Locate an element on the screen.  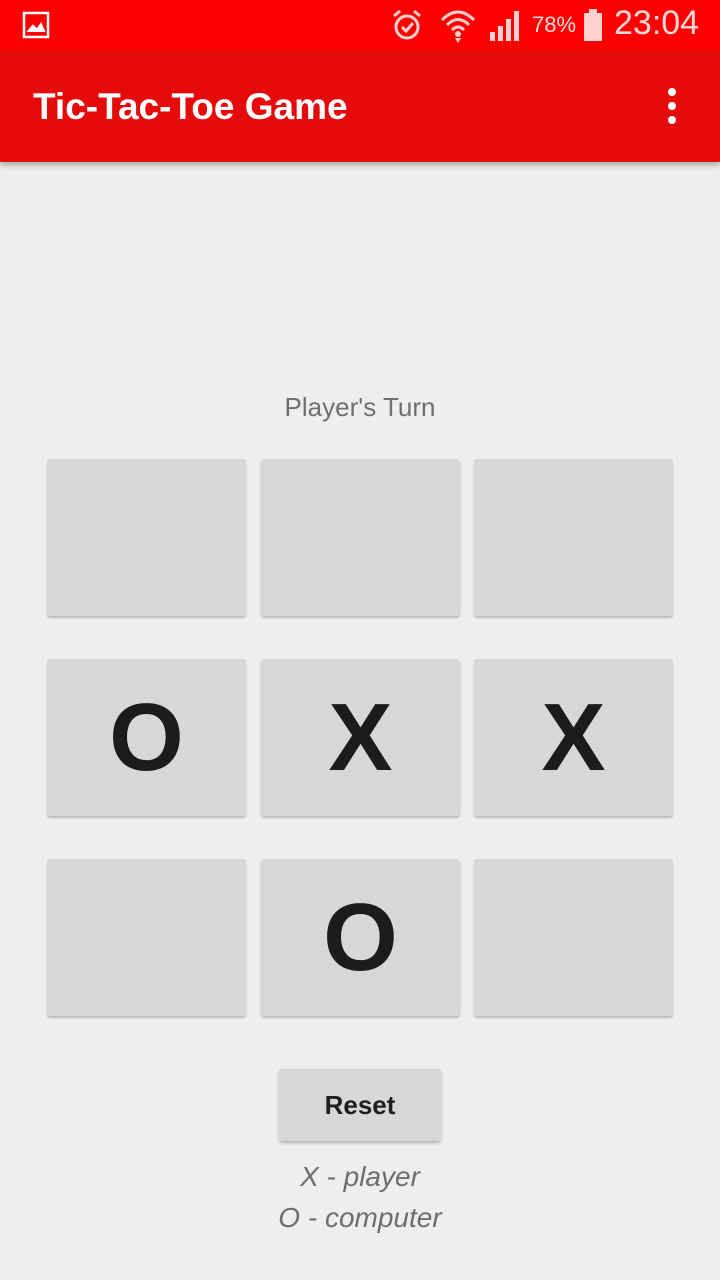
battery-icon is located at coordinates (593, 25).